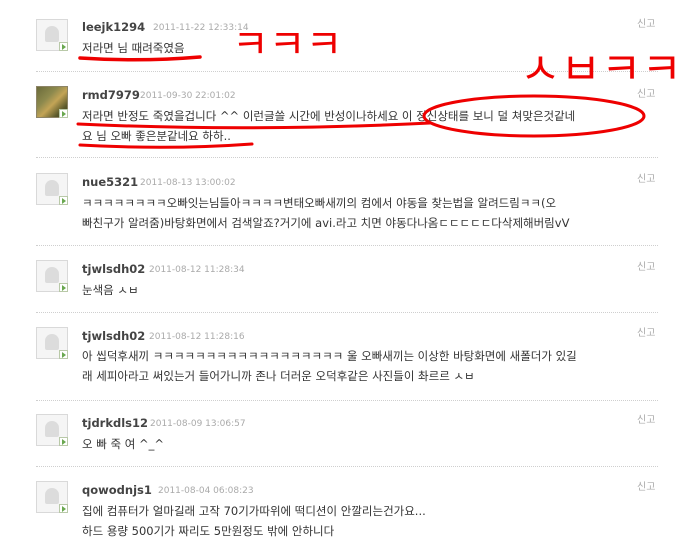 Image resolution: width=697 pixels, height=541 pixels. Describe the element at coordinates (601, 69) in the screenshot. I see `handwritten-note: ㅅㅂㅋㅋ` at that location.